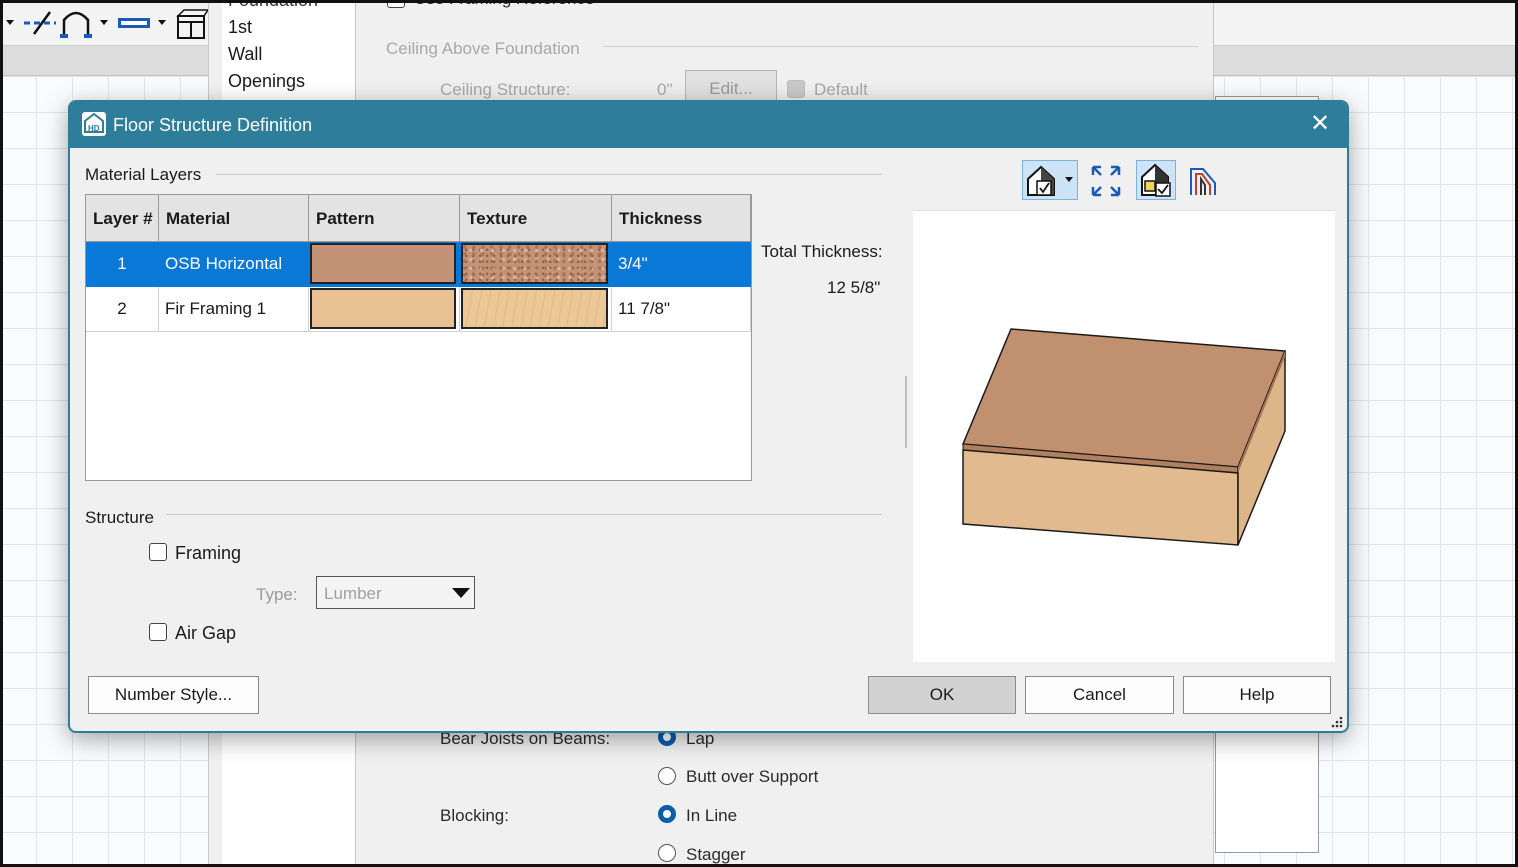  I want to click on app-logo-icon: HD, so click(94, 124).